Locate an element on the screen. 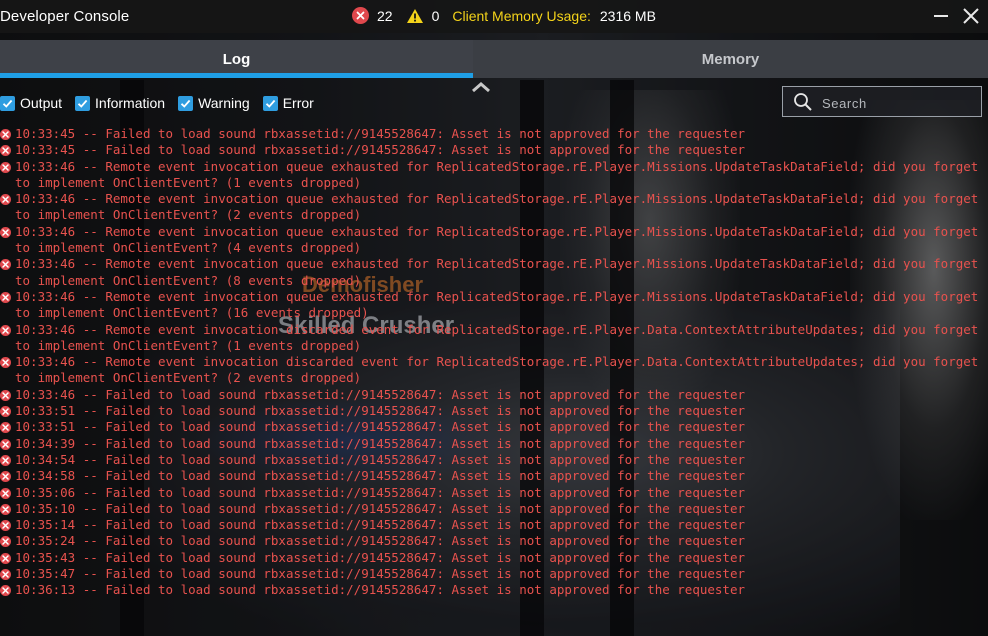 The width and height of the screenshot is (988, 636). tab-memory: Memory is located at coordinates (730, 59).